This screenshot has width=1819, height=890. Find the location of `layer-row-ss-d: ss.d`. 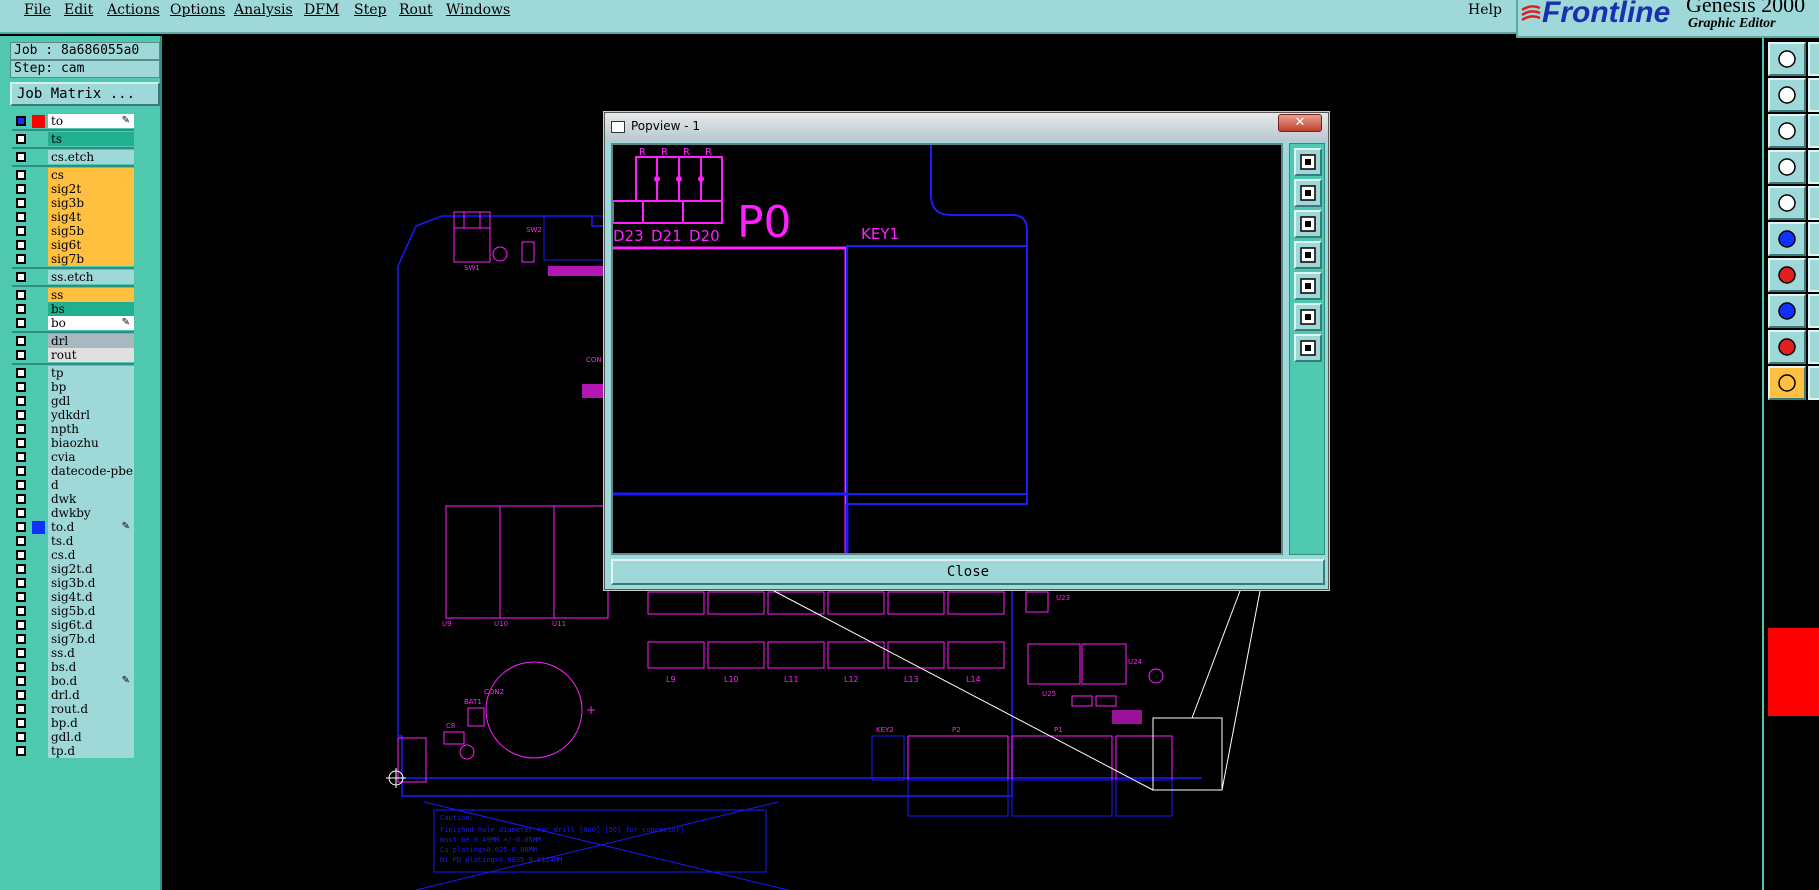

layer-row-ss-d: ss.d is located at coordinates (73, 653).